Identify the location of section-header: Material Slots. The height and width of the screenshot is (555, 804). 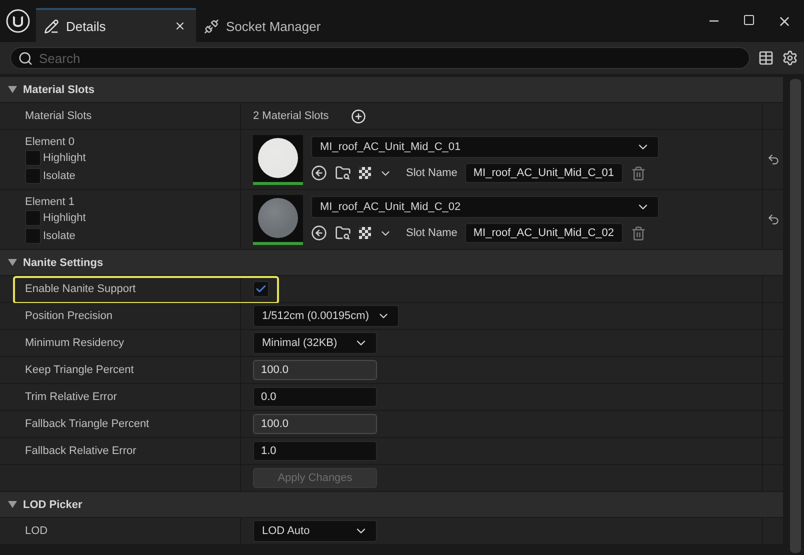
(391, 90).